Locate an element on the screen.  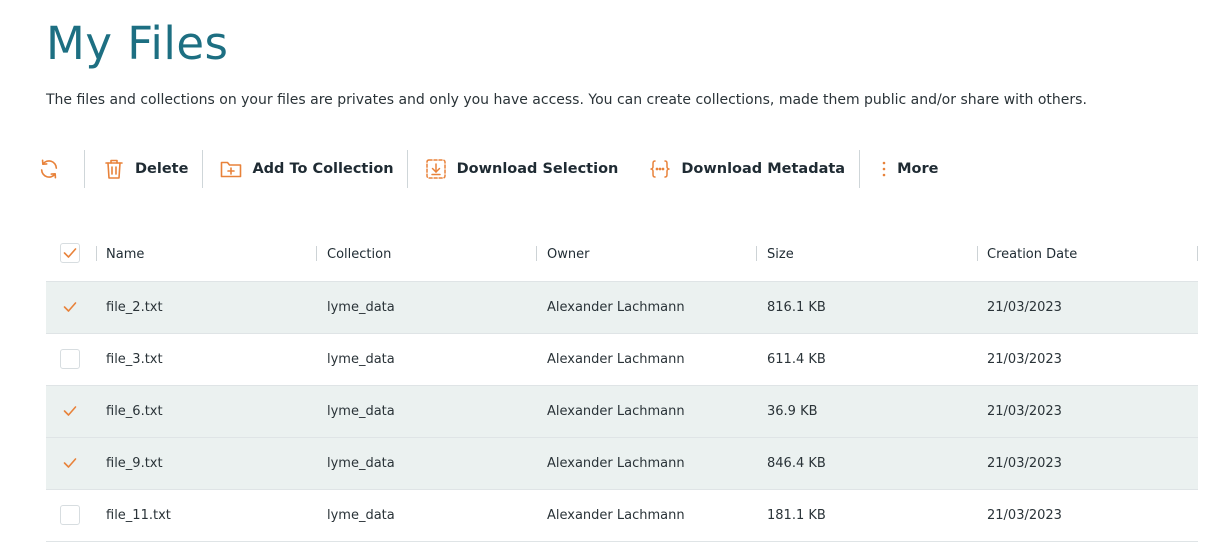
file-size: 846.4 KB is located at coordinates (796, 463).